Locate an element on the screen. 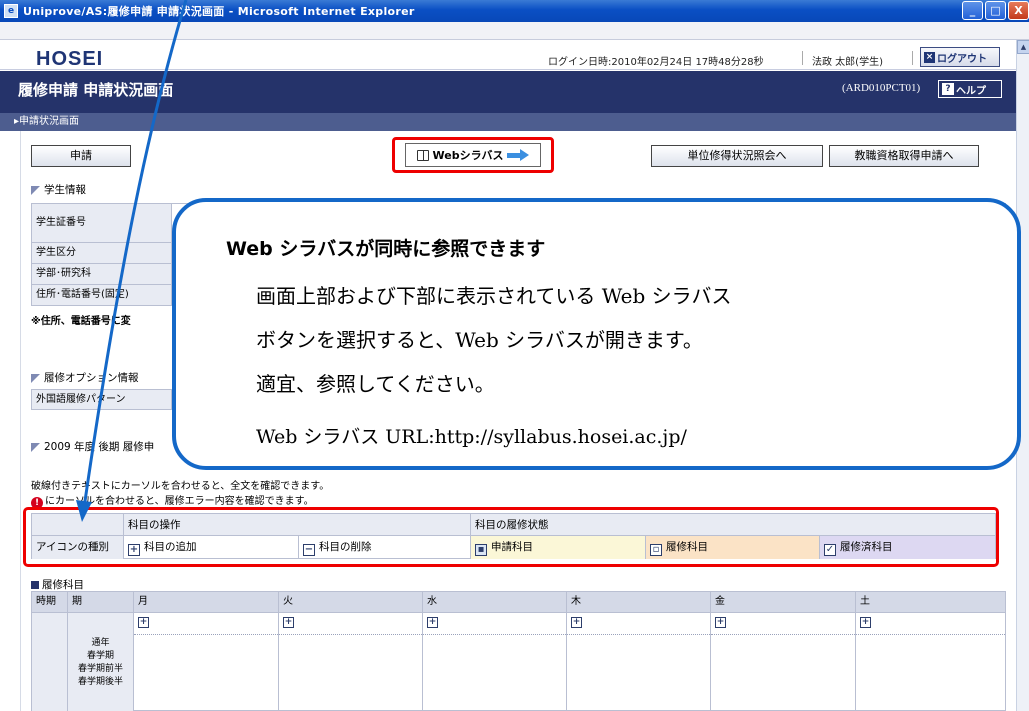 Image resolution: width=1029 pixels, height=711 pixels. apply-button: 申請 is located at coordinates (81, 156).